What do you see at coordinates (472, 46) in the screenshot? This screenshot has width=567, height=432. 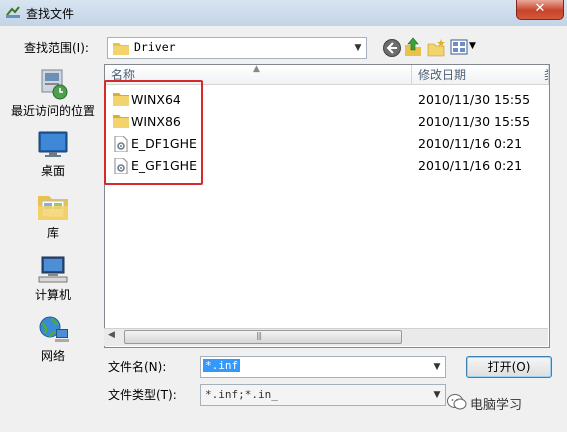 I see `view-menu-chevron-icon: ▼` at bounding box center [472, 46].